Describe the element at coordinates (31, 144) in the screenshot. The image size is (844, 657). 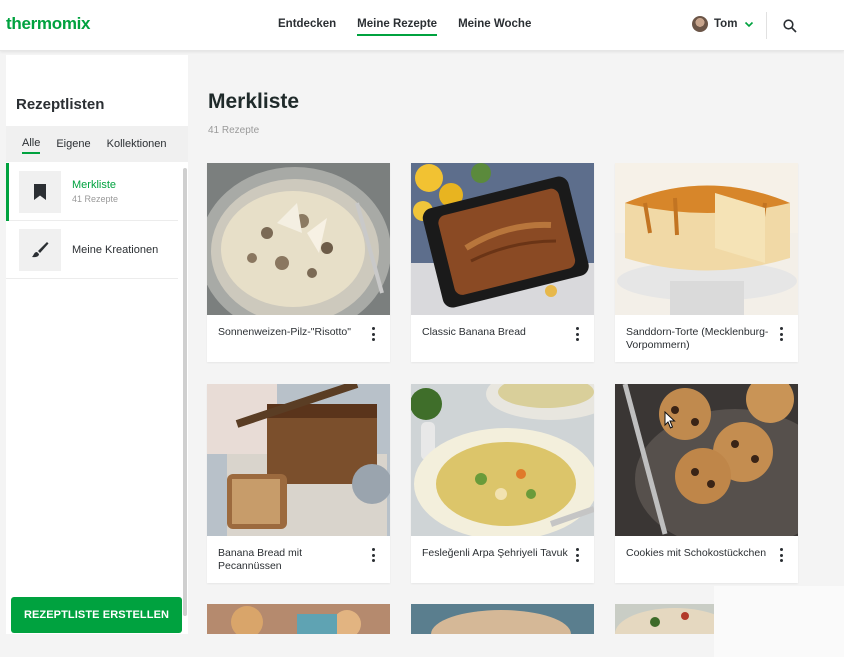
I see `tab-alle: Alle` at that location.